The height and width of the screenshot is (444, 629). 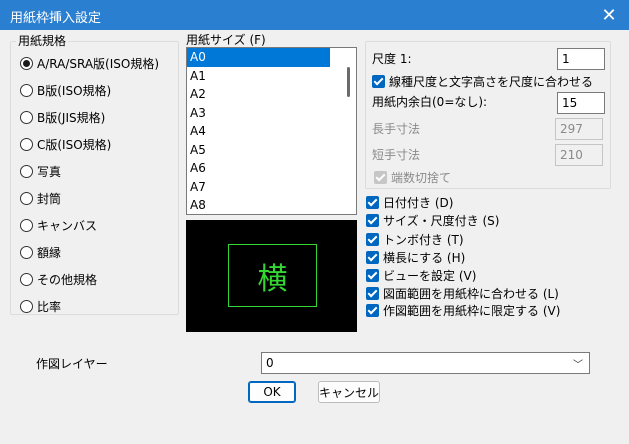 I want to click on landscape-checkbox: 横長にする (H), so click(x=415, y=257).